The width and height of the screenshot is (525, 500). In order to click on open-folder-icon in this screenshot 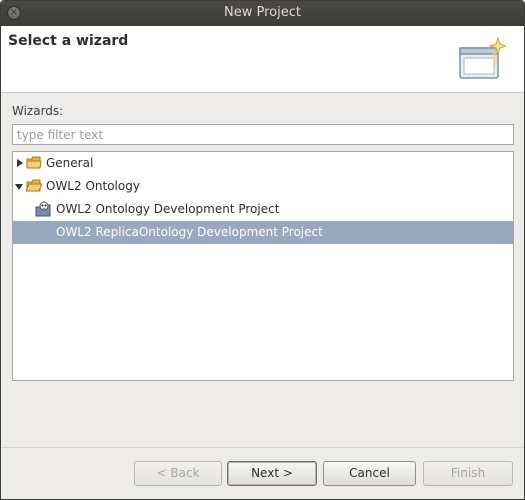, I will do `click(34, 185)`.